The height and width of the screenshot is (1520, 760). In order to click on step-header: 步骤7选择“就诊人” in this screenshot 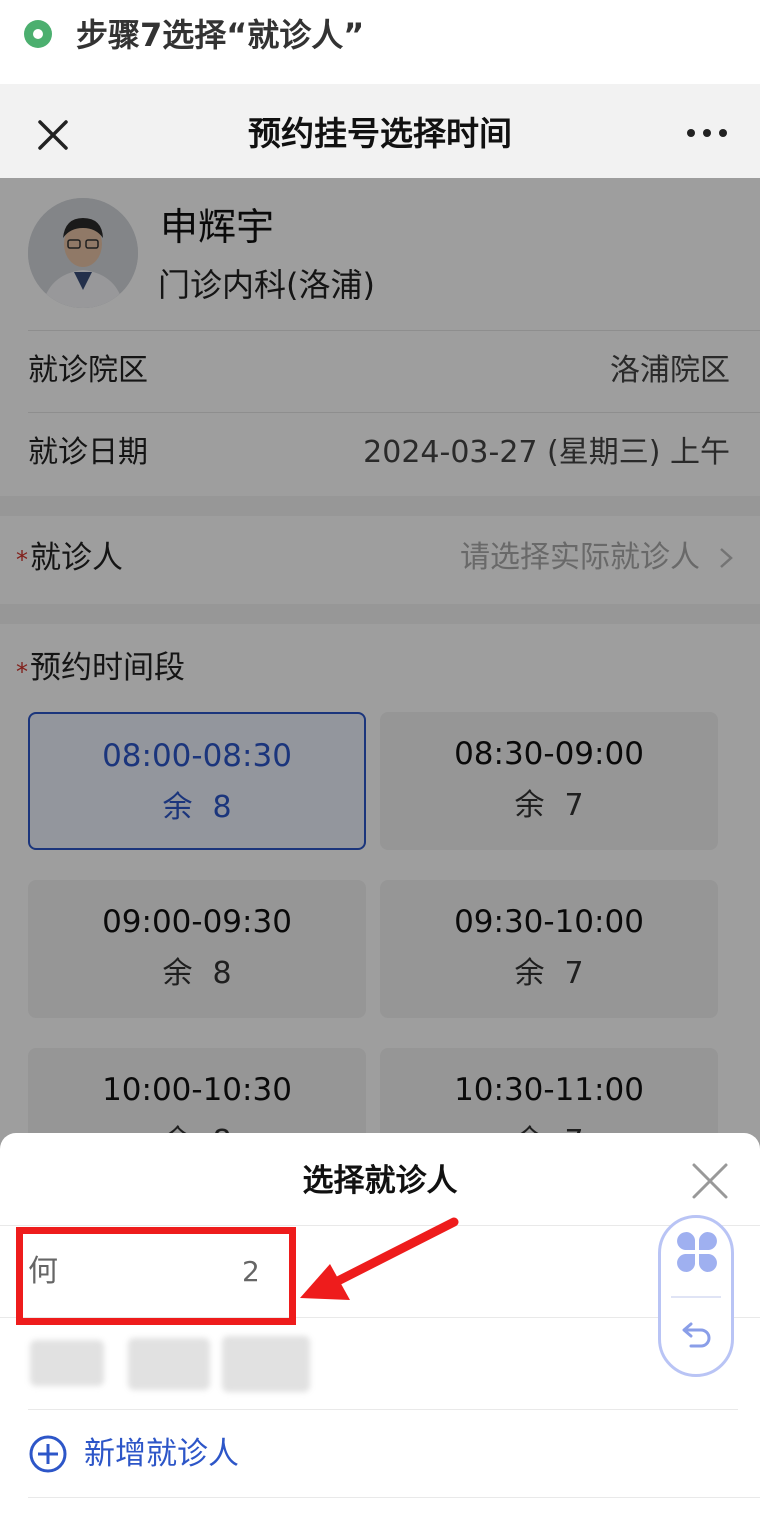, I will do `click(380, 42)`.